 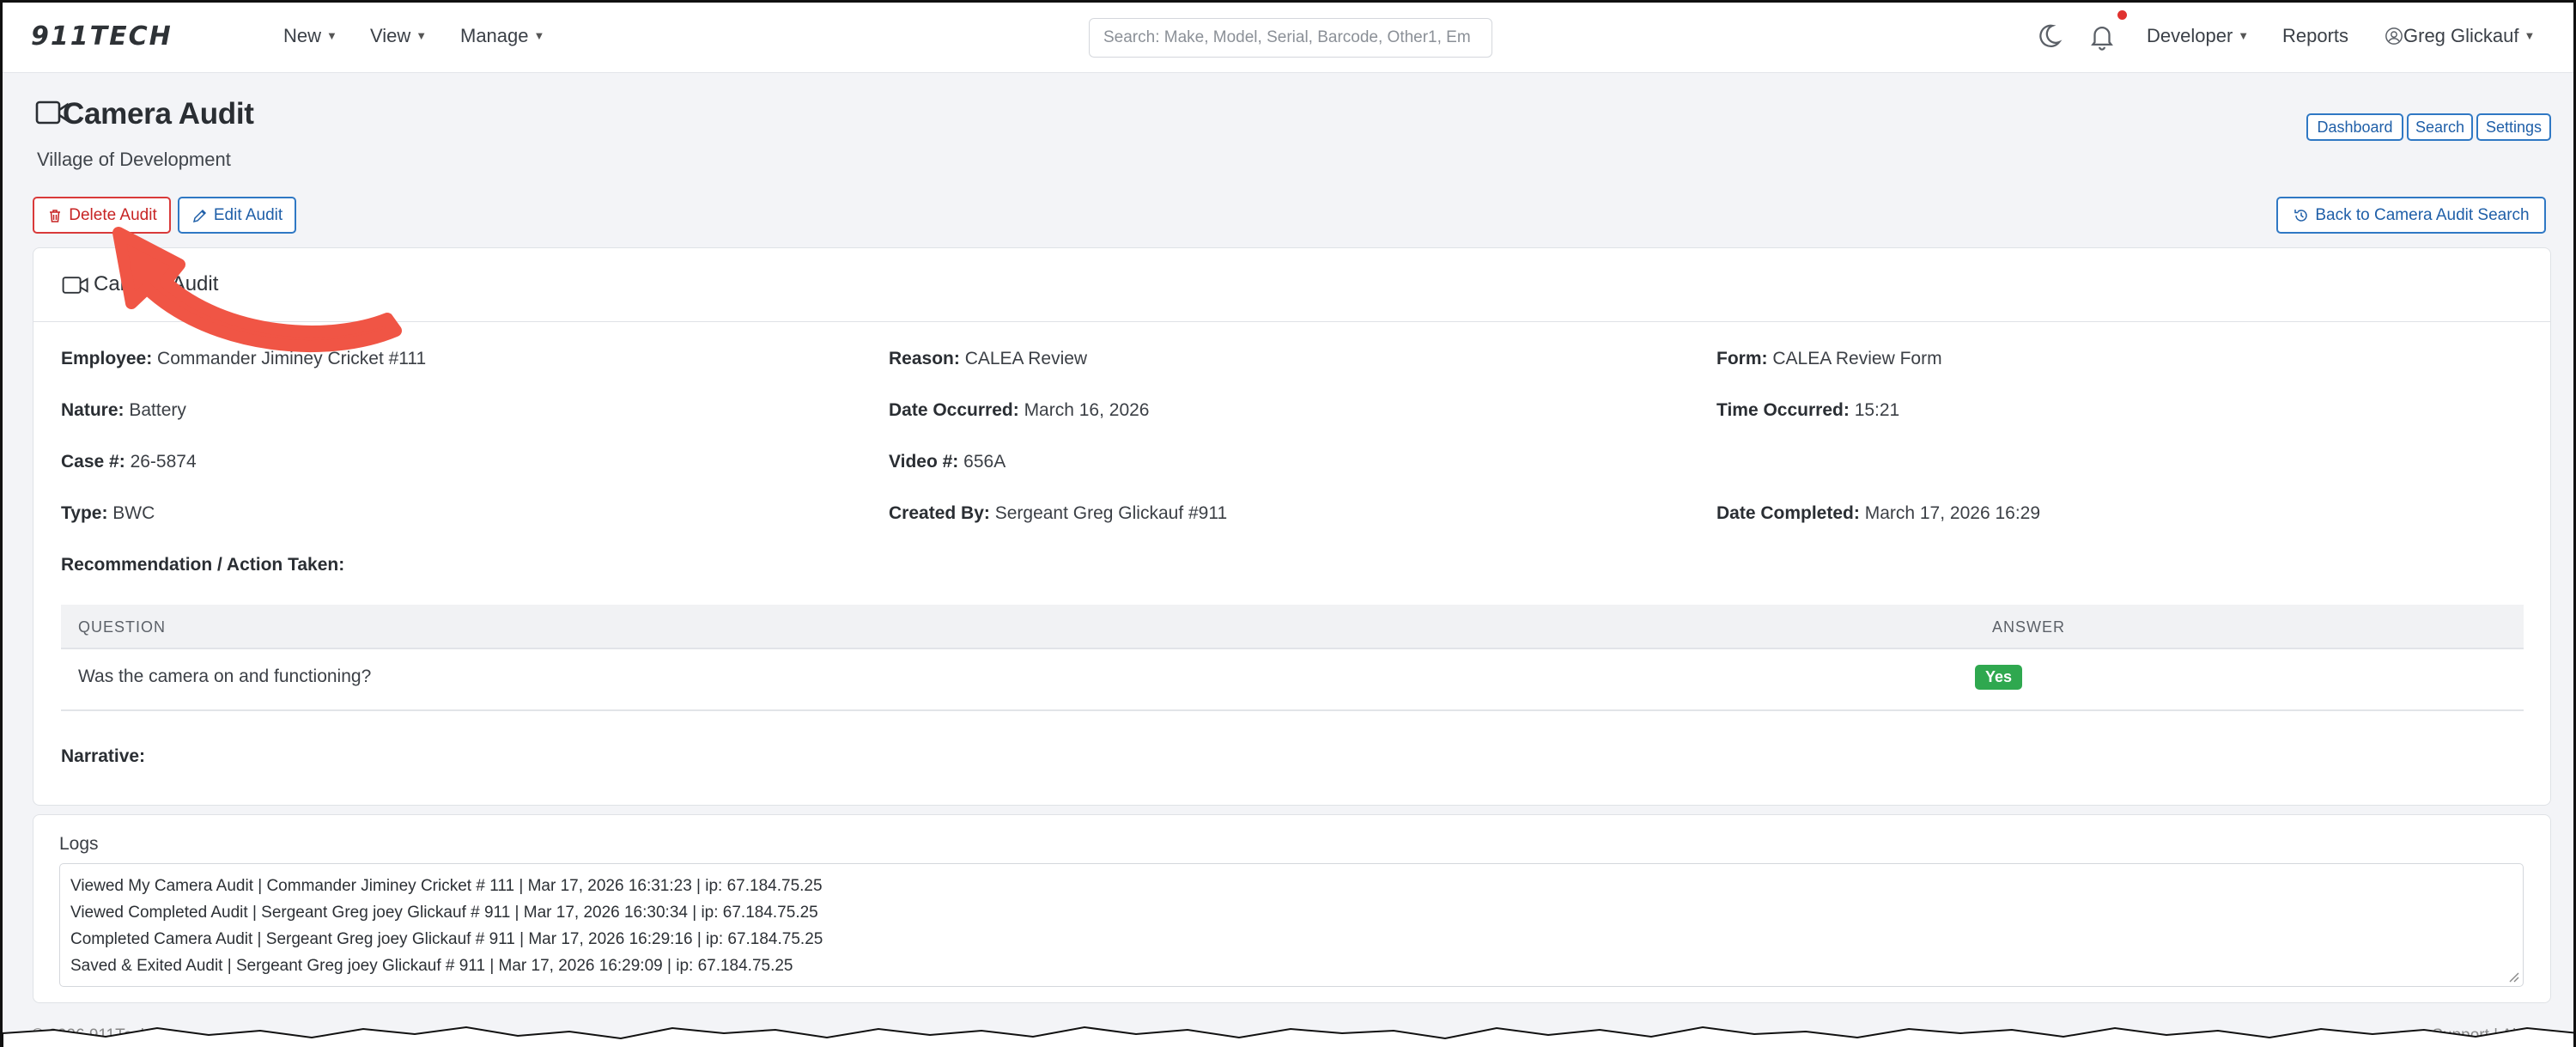 I want to click on edit-audit-label: Edit Audit, so click(x=248, y=215).